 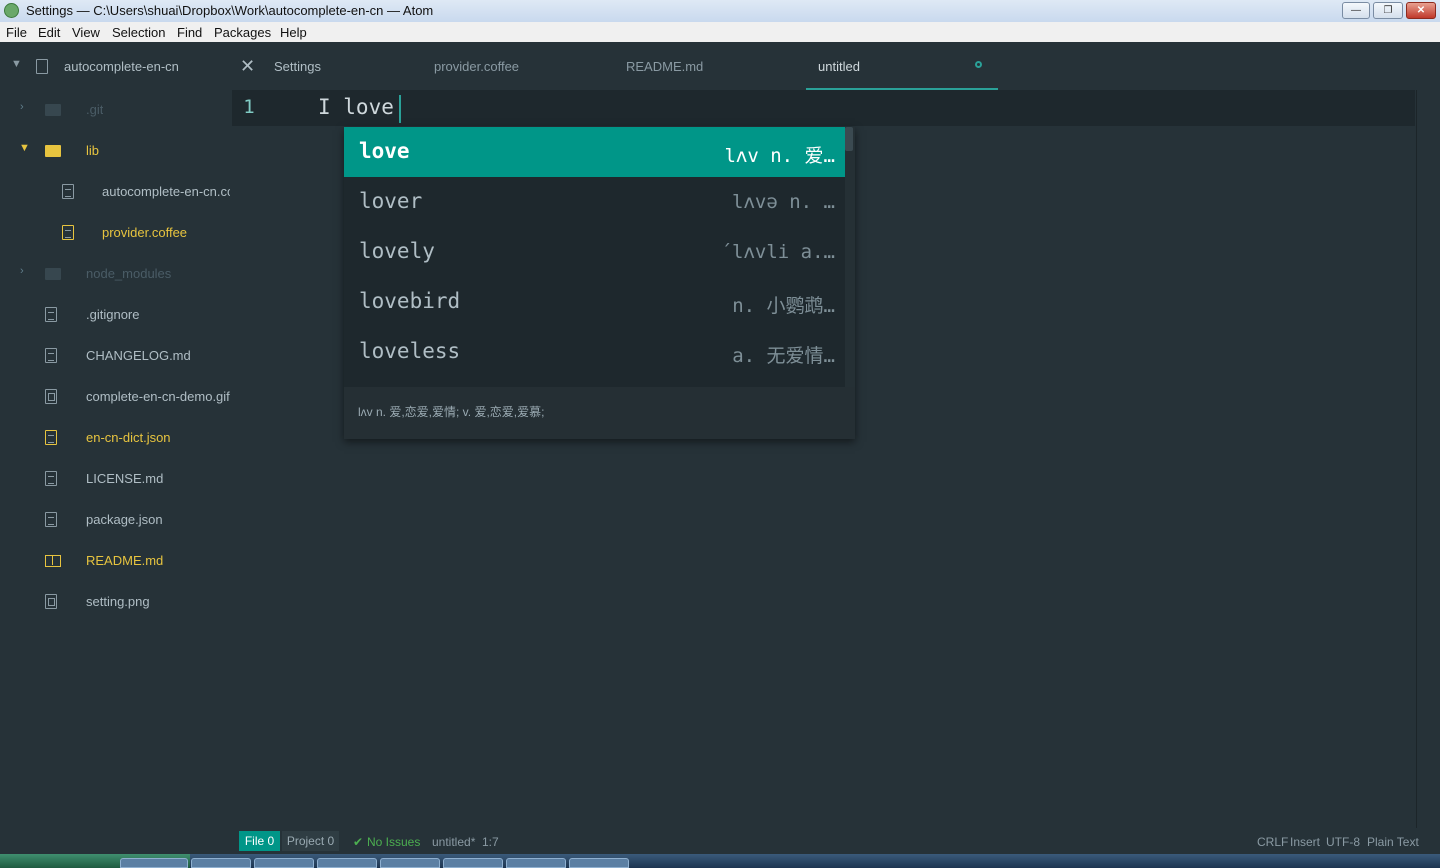 What do you see at coordinates (310, 841) in the screenshot?
I see `linter-project-count: Project 0` at bounding box center [310, 841].